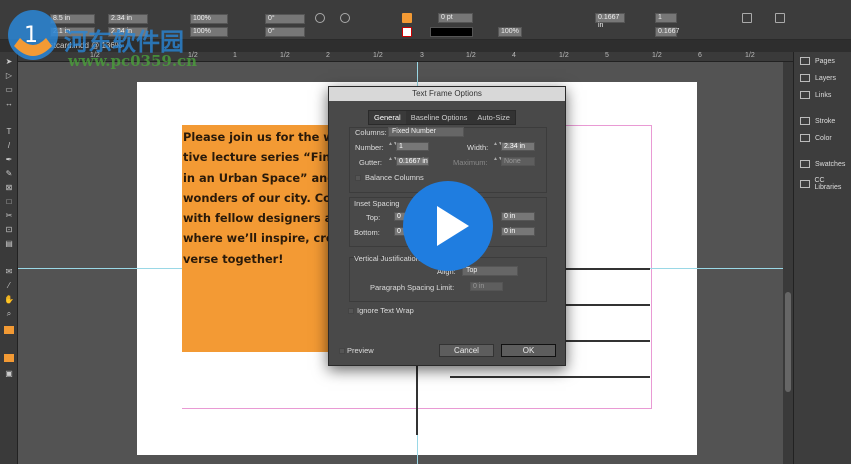 Image resolution: width=851 pixels, height=464 pixels. What do you see at coordinates (651, 267) in the screenshot?
I see `margin-guide` at bounding box center [651, 267].